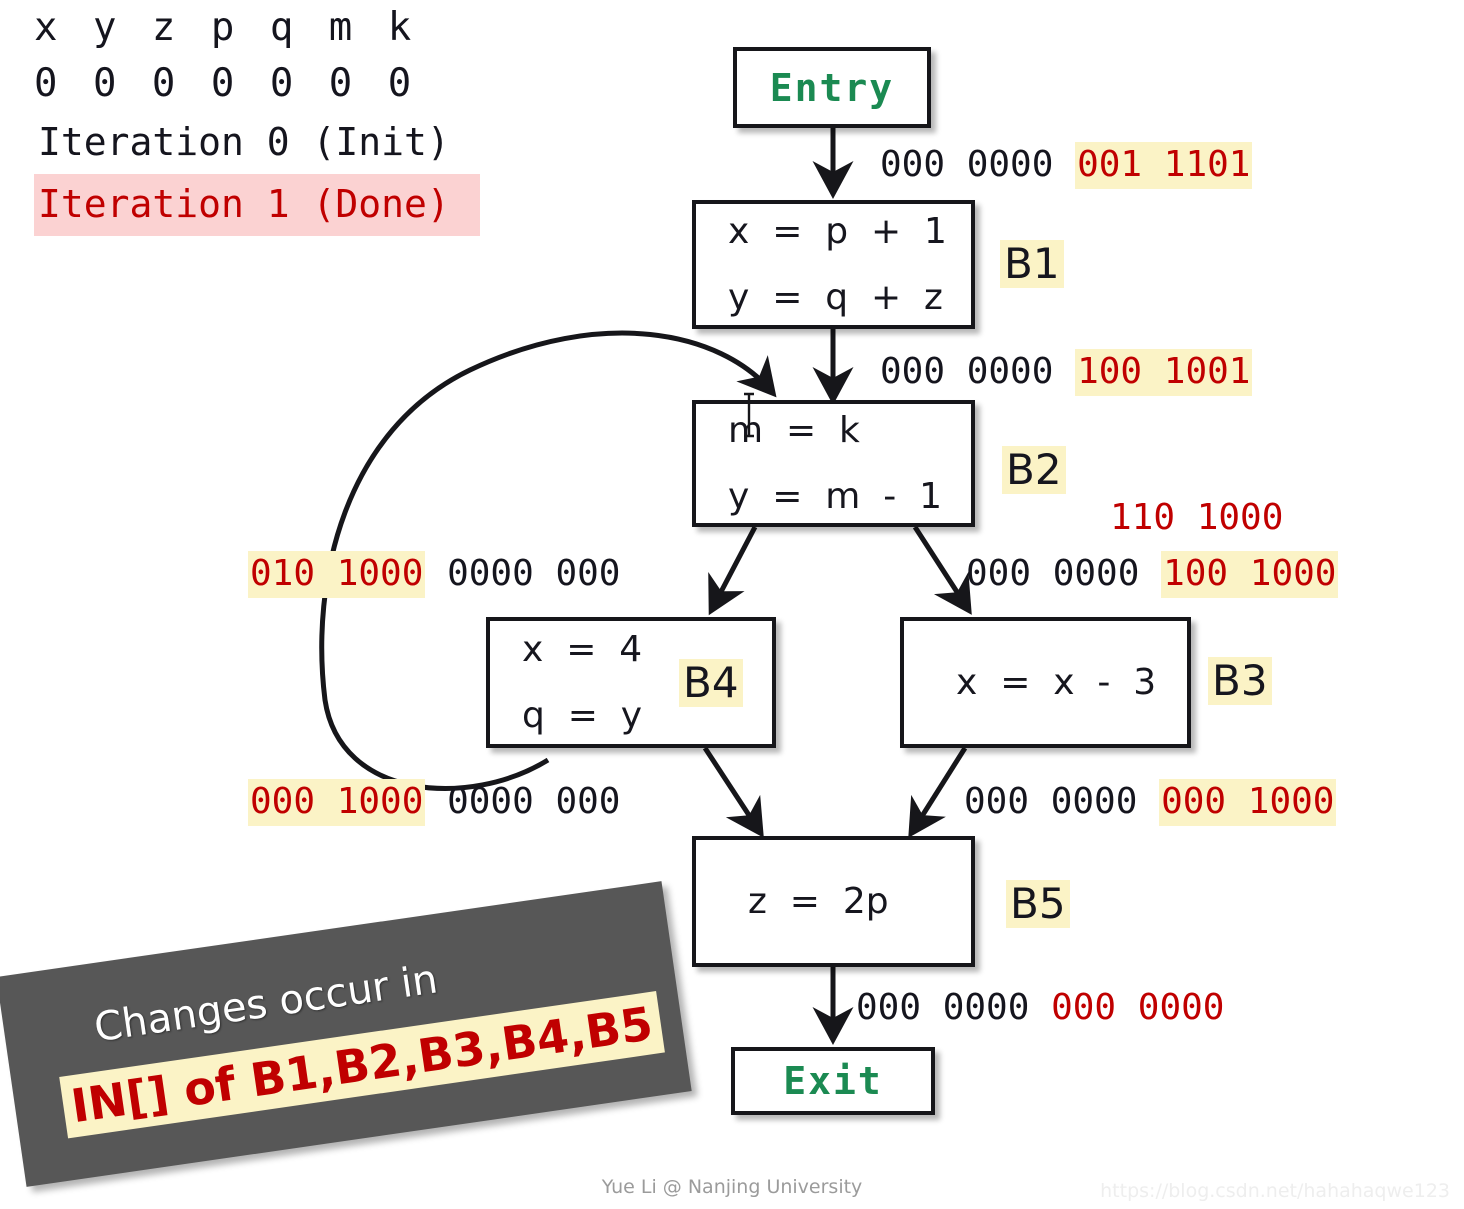  Describe the element at coordinates (226, 27) in the screenshot. I see `variable-names-row: x y z p q m k` at that location.